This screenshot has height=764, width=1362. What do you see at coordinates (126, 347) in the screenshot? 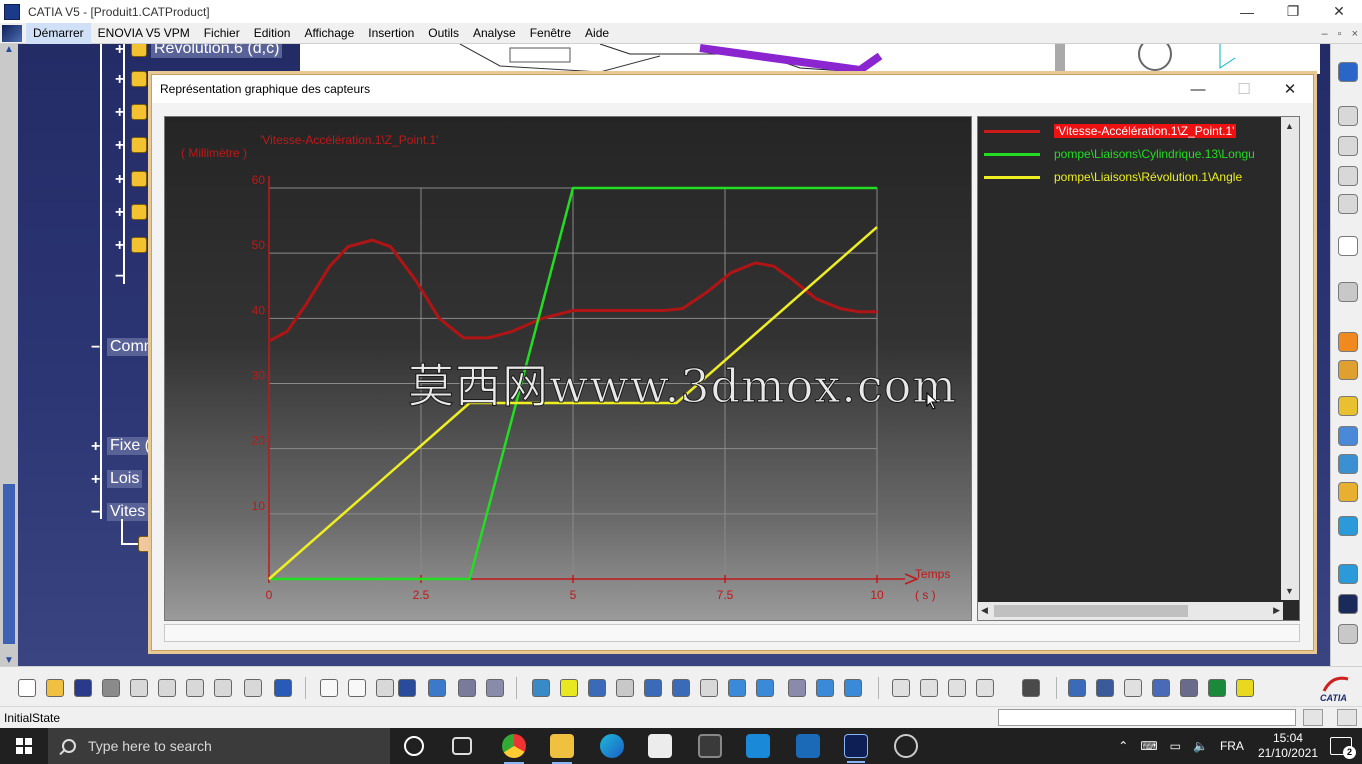
I see `tree-node-commandes: − Comm` at bounding box center [126, 347].